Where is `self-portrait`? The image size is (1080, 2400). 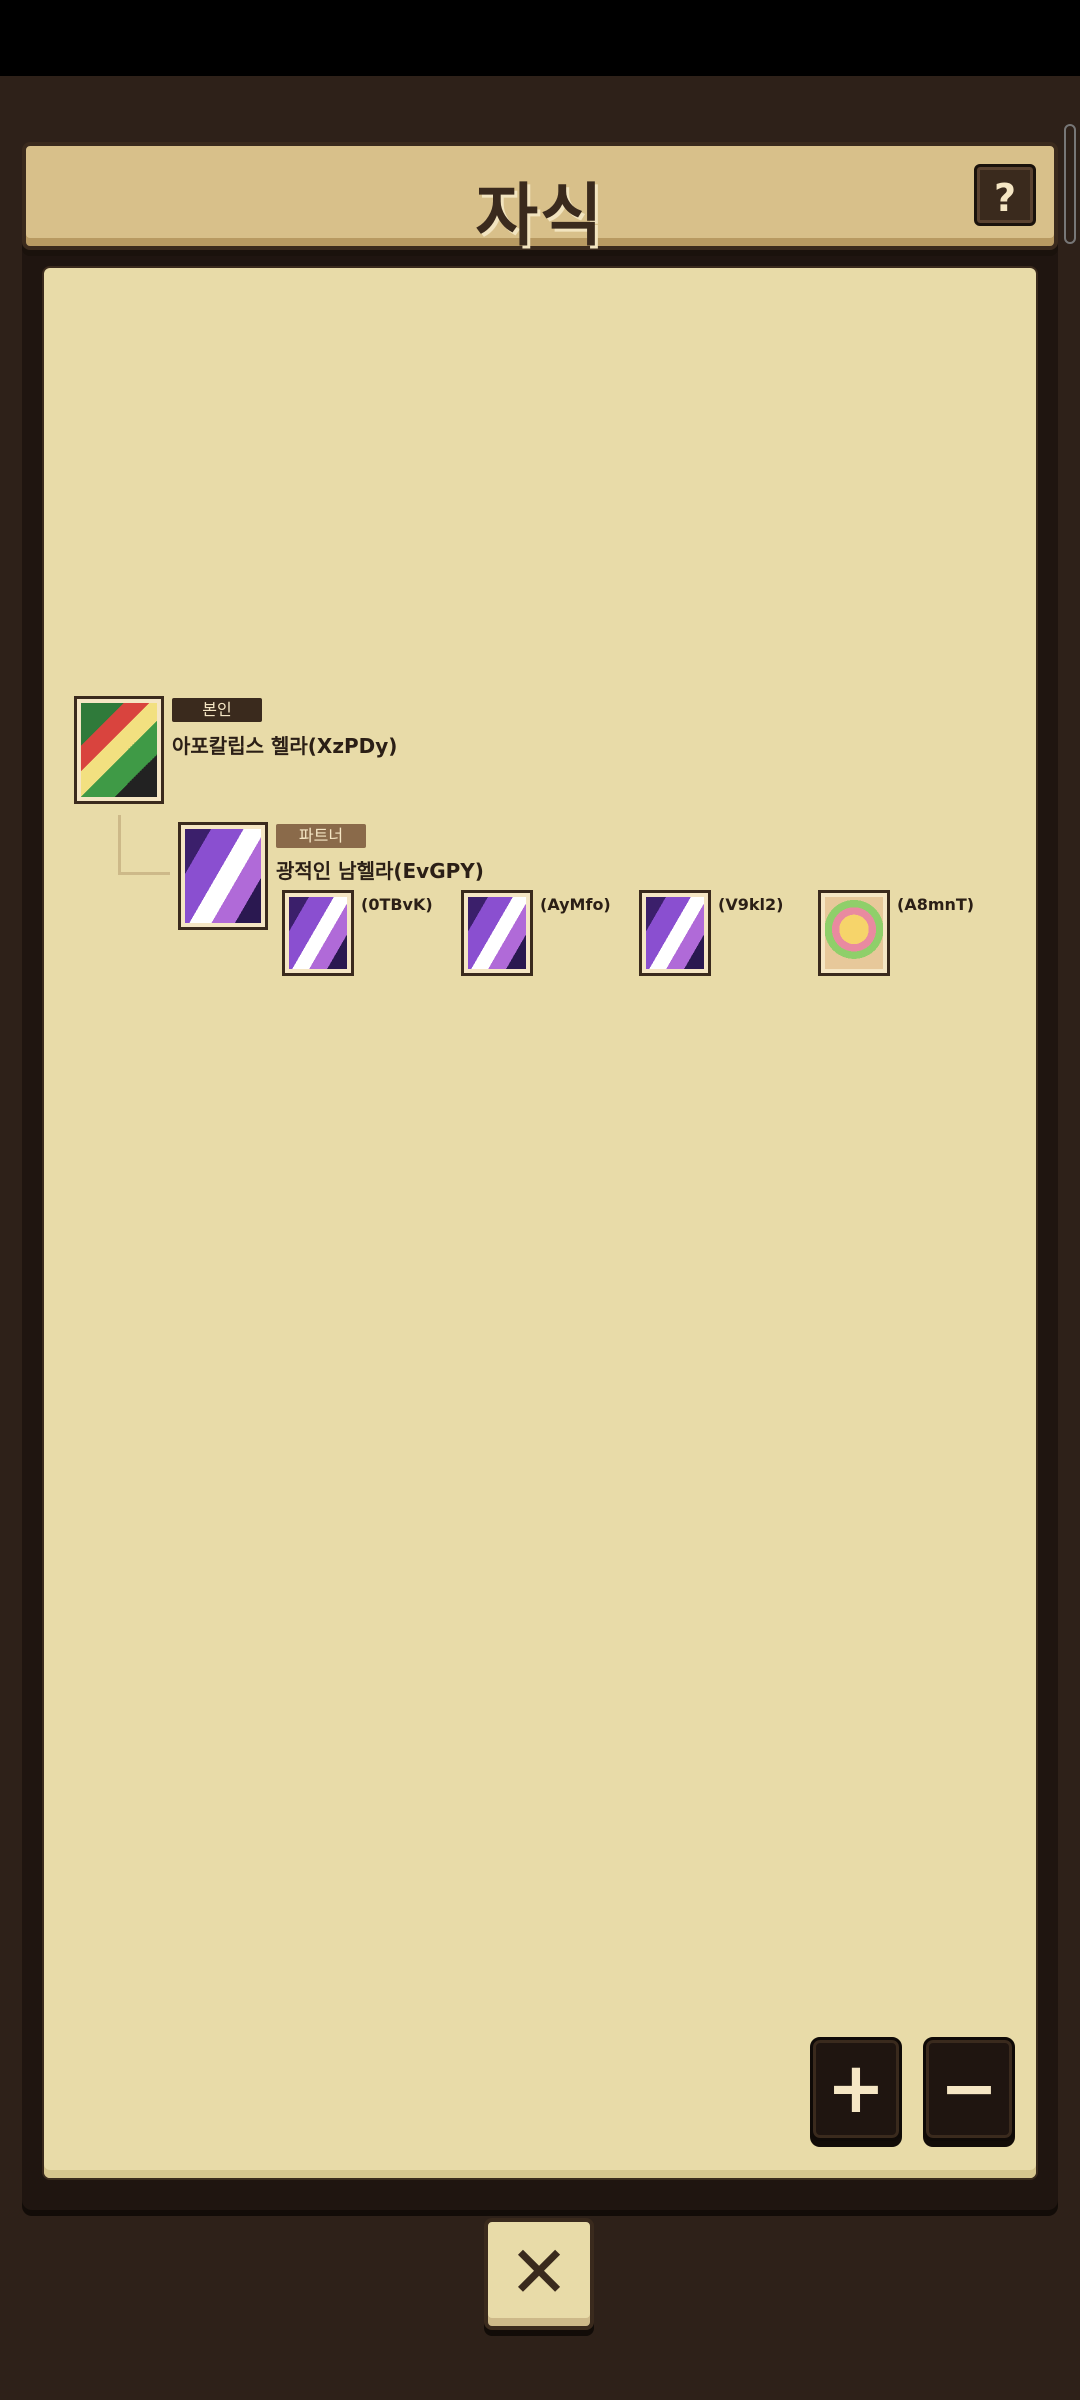
self-portrait is located at coordinates (119, 750).